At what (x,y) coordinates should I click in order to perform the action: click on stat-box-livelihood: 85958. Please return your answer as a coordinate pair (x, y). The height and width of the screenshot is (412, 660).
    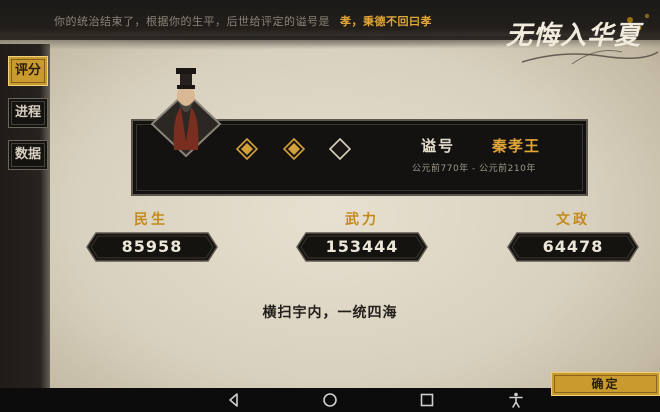
    Looking at the image, I should click on (152, 247).